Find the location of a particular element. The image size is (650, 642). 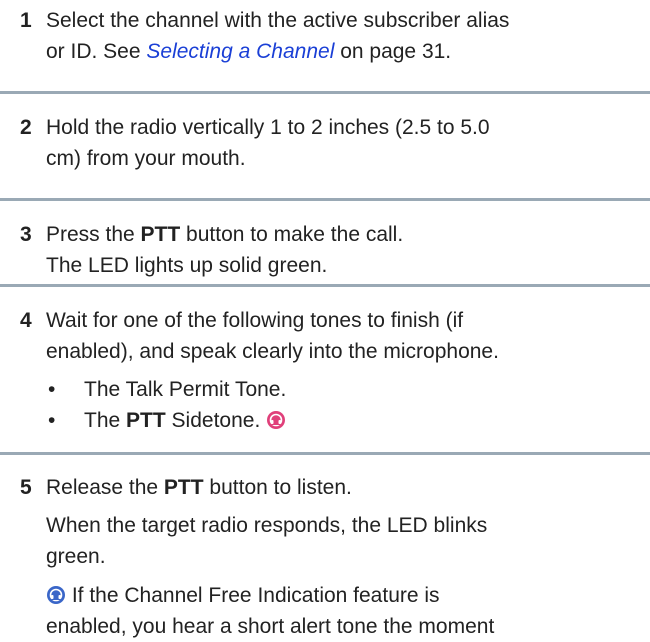

bullet-text: The PTT Sidetone. is located at coordinates (185, 420).